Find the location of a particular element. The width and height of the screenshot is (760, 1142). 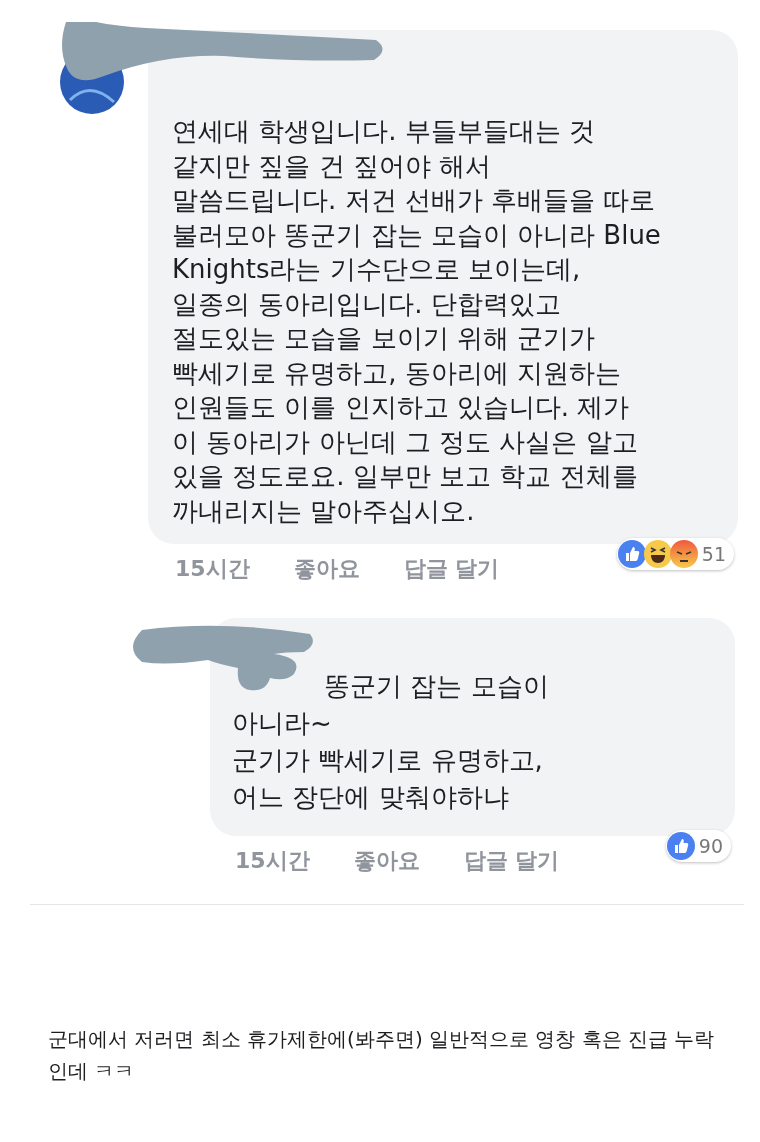

comment-text-line: 까내리지는 말아주십시오. is located at coordinates (324, 511).